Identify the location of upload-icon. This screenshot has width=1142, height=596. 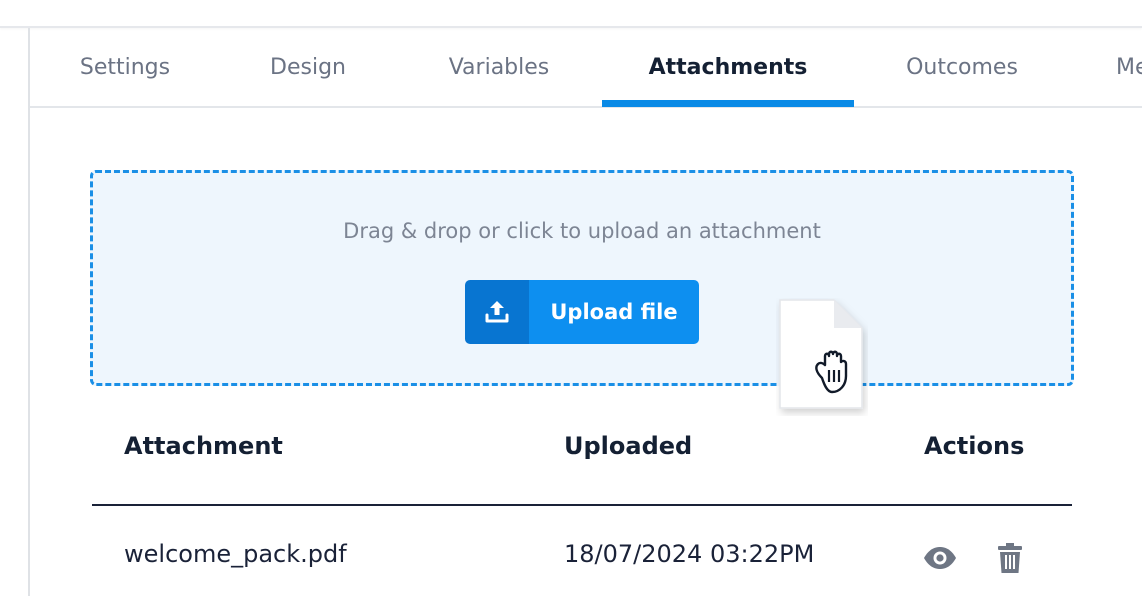
(497, 312).